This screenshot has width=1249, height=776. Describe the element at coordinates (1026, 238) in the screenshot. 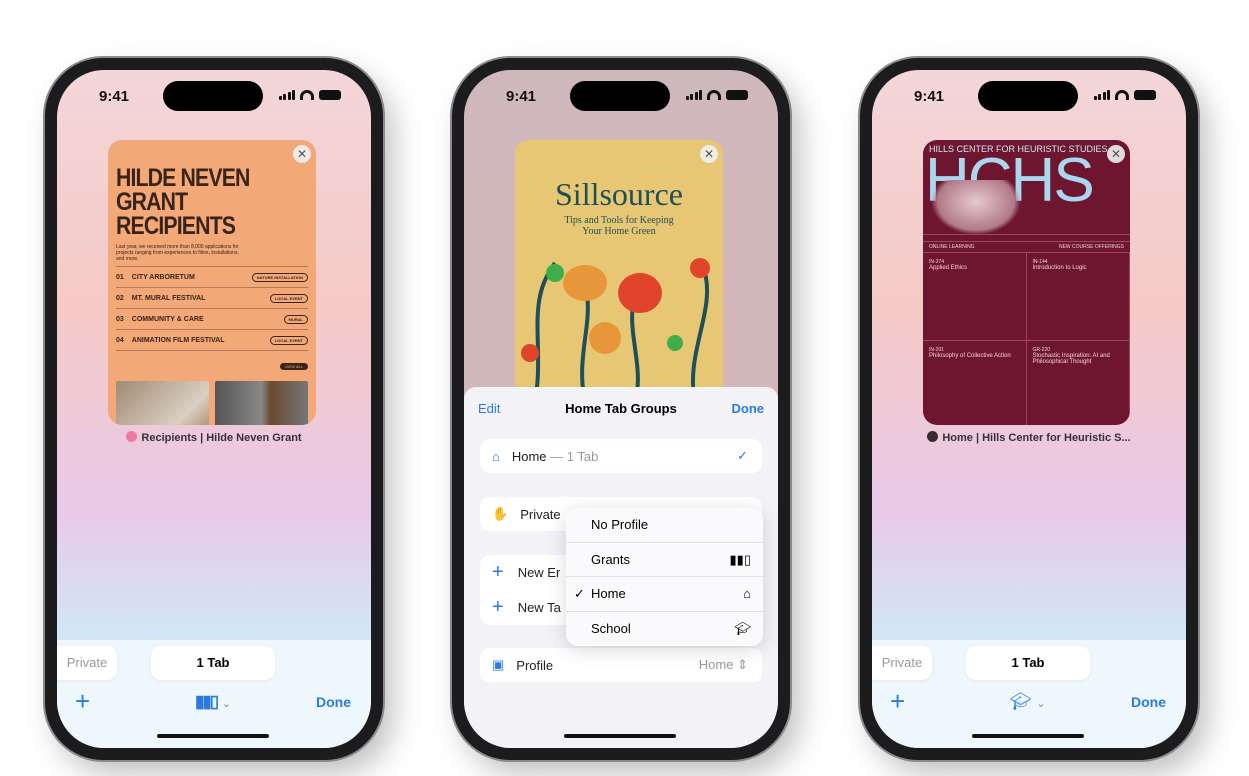

I see `site-nav` at that location.